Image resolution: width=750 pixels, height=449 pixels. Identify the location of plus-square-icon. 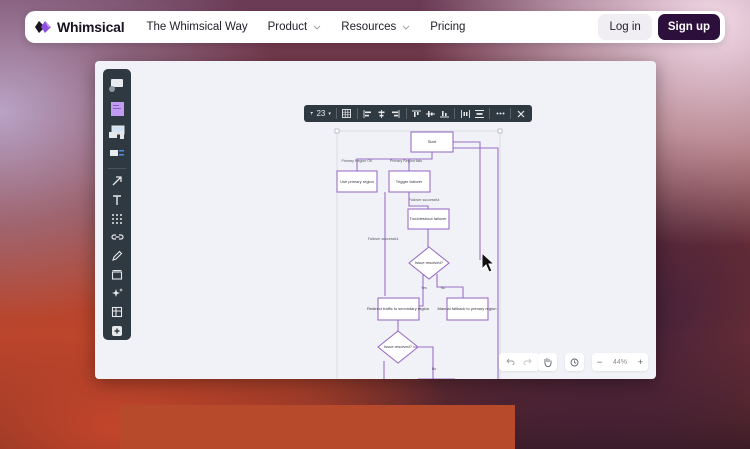
(117, 330).